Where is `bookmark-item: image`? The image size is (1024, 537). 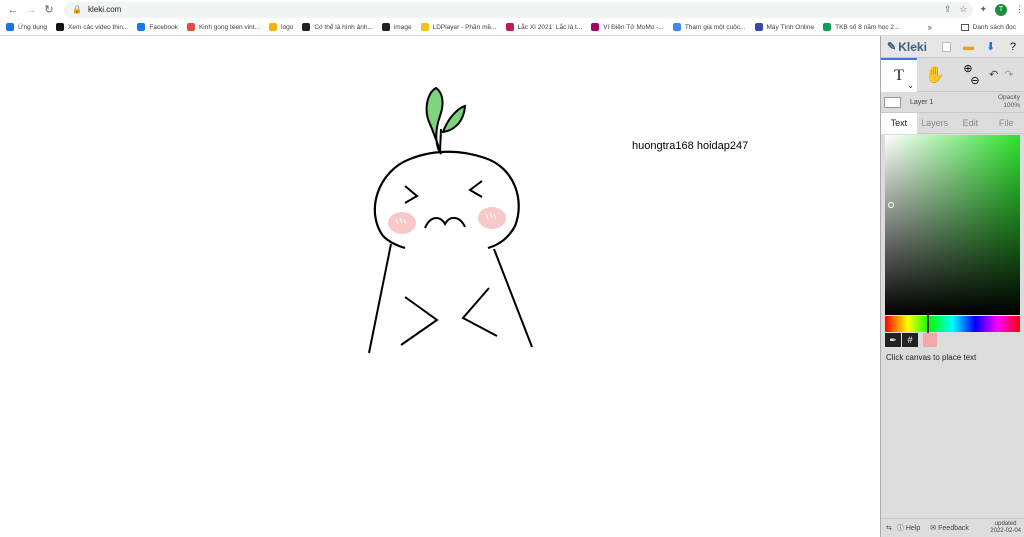 bookmark-item: image is located at coordinates (396, 27).